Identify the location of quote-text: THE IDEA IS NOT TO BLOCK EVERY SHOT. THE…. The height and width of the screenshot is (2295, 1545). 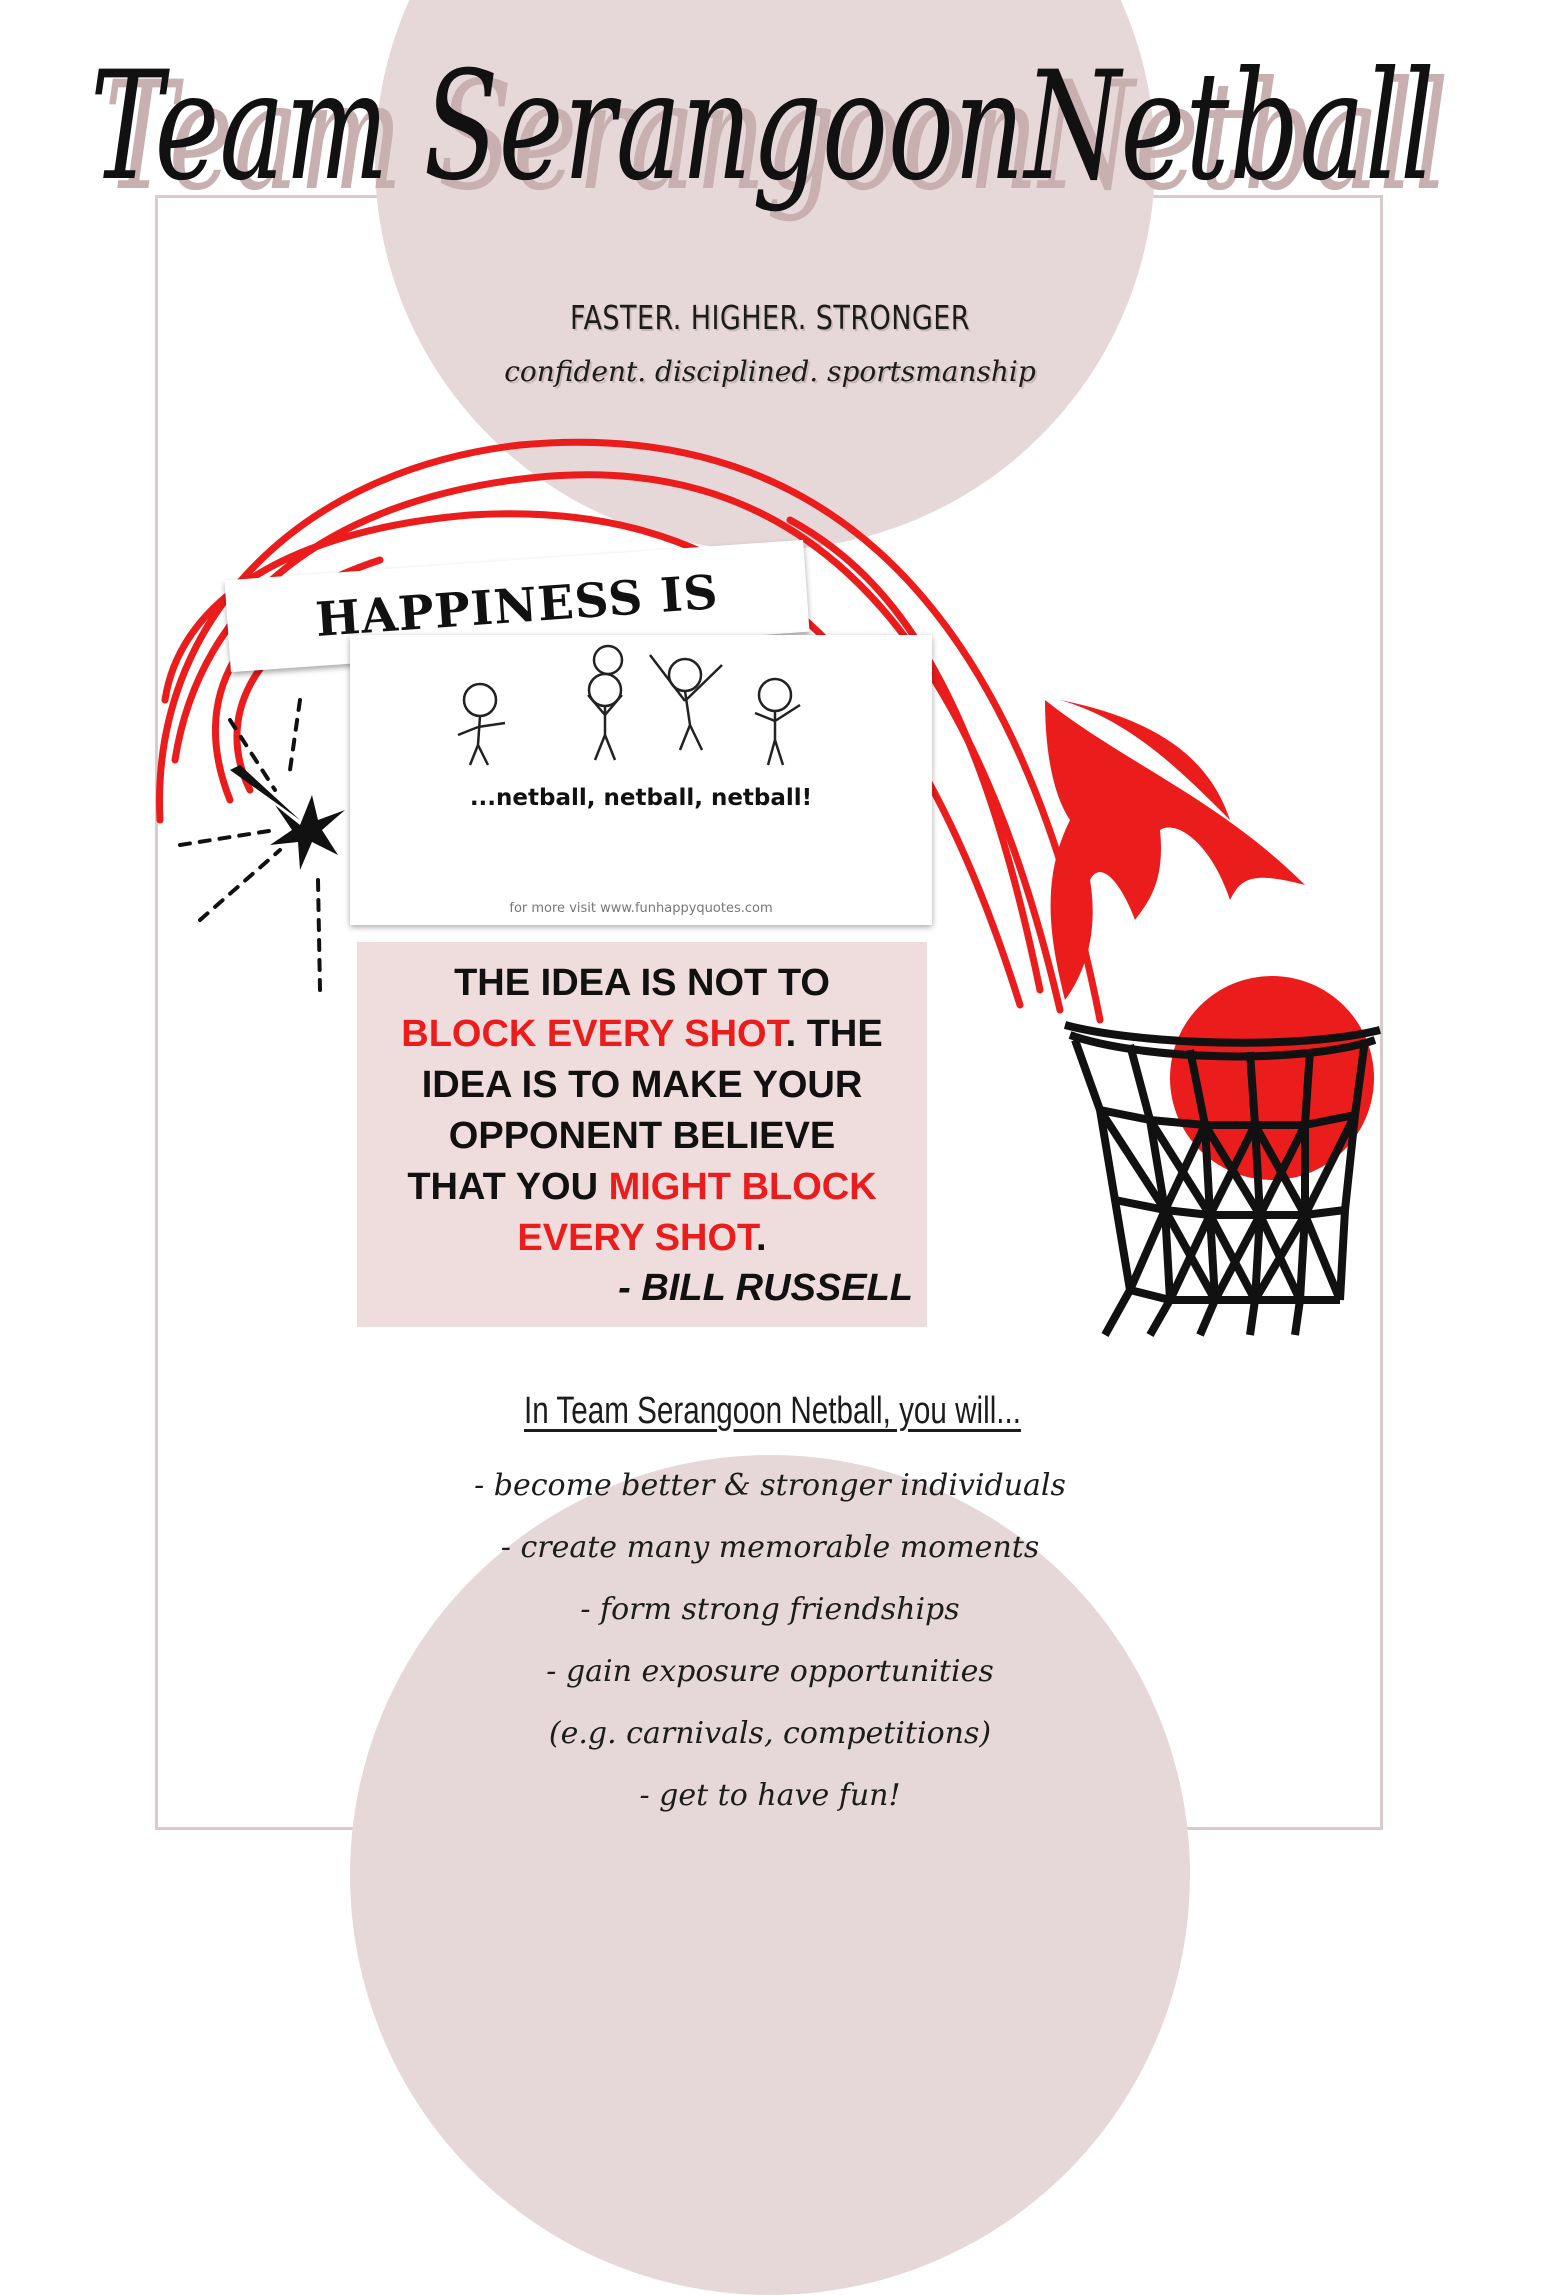
(642, 1111).